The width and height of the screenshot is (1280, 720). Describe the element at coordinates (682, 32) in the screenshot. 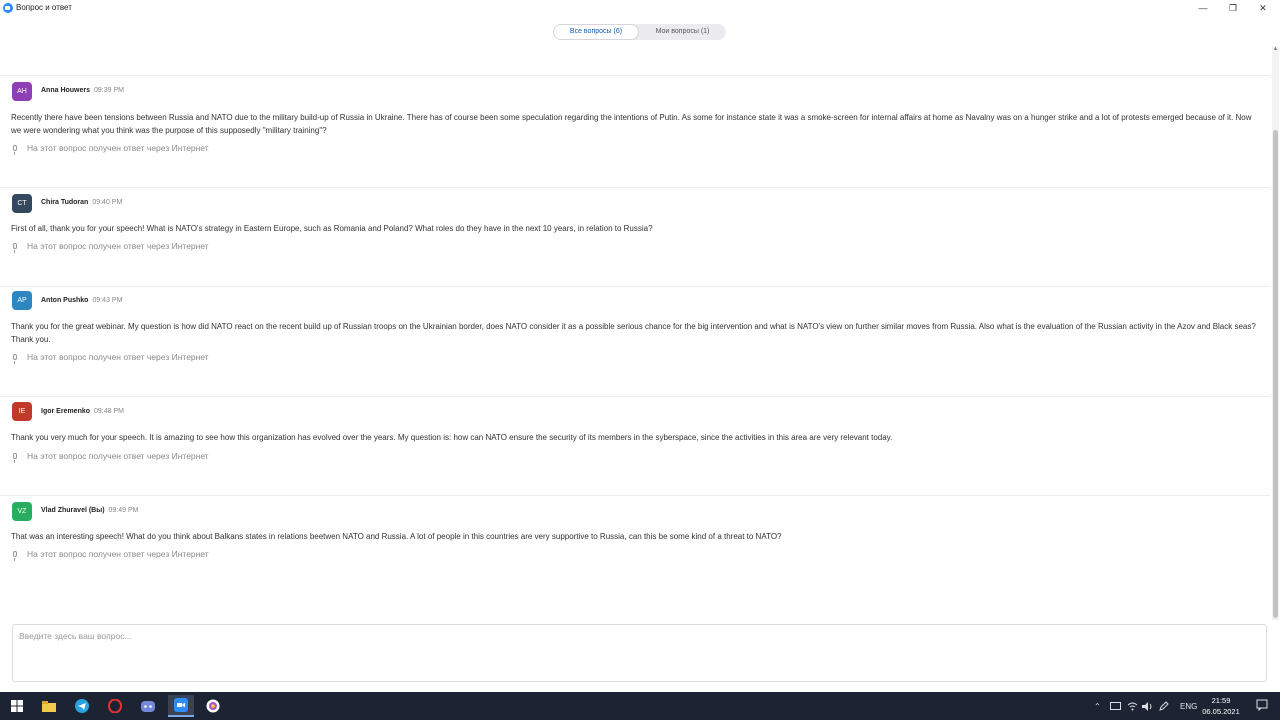

I see `tab-my-questions: Мои вопросы (1)` at that location.